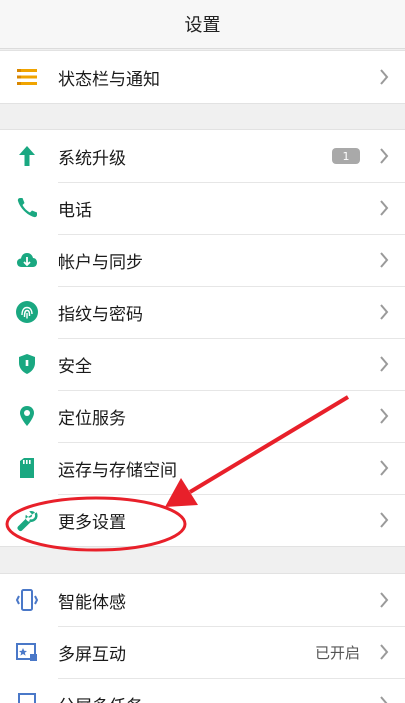 Image resolution: width=405 pixels, height=703 pixels. What do you see at coordinates (27, 697) in the screenshot?
I see `split-screen-icon` at bounding box center [27, 697].